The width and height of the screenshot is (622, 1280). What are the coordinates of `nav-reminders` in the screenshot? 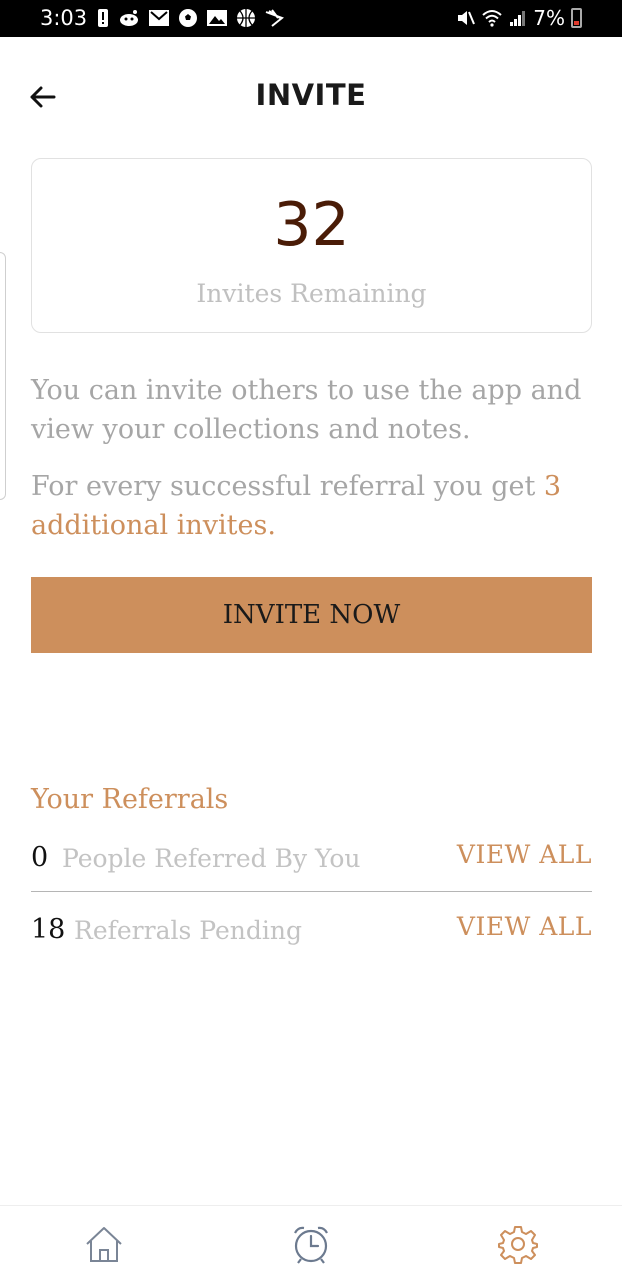 It's located at (311, 1244).